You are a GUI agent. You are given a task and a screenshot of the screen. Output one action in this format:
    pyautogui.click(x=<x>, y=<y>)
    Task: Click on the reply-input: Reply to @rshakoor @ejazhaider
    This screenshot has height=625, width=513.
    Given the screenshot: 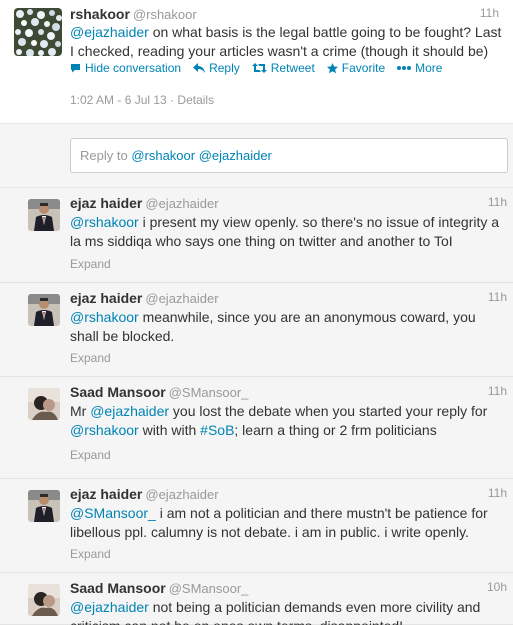 What is the action you would take?
    pyautogui.click(x=289, y=155)
    